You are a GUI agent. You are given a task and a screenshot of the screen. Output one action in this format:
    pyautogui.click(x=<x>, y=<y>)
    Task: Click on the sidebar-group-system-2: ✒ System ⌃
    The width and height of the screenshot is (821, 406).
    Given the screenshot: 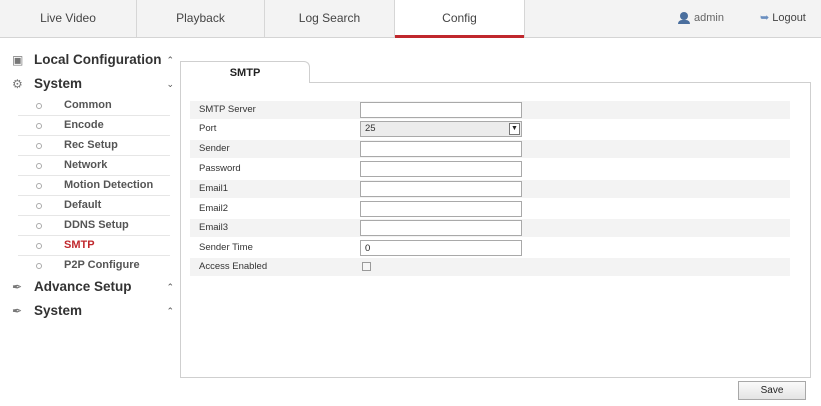 What is the action you would take?
    pyautogui.click(x=91, y=311)
    